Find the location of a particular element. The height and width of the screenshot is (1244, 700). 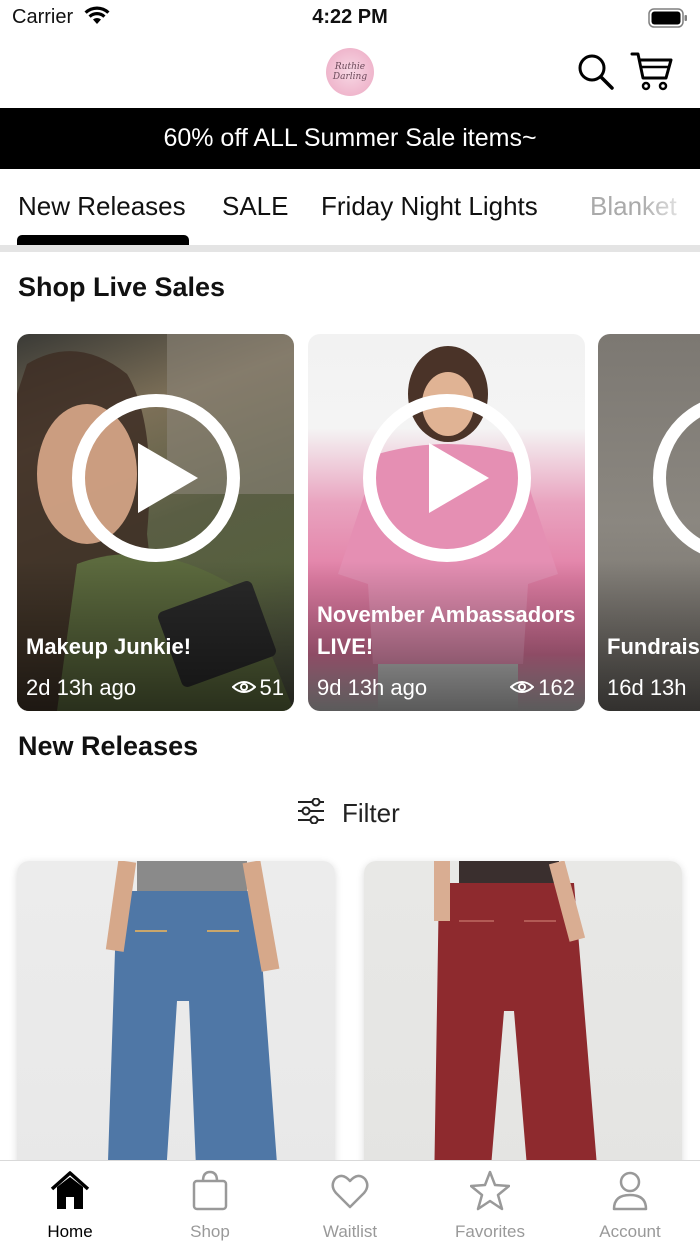

live-sales-title: Shop Live Sales is located at coordinates (122, 287).